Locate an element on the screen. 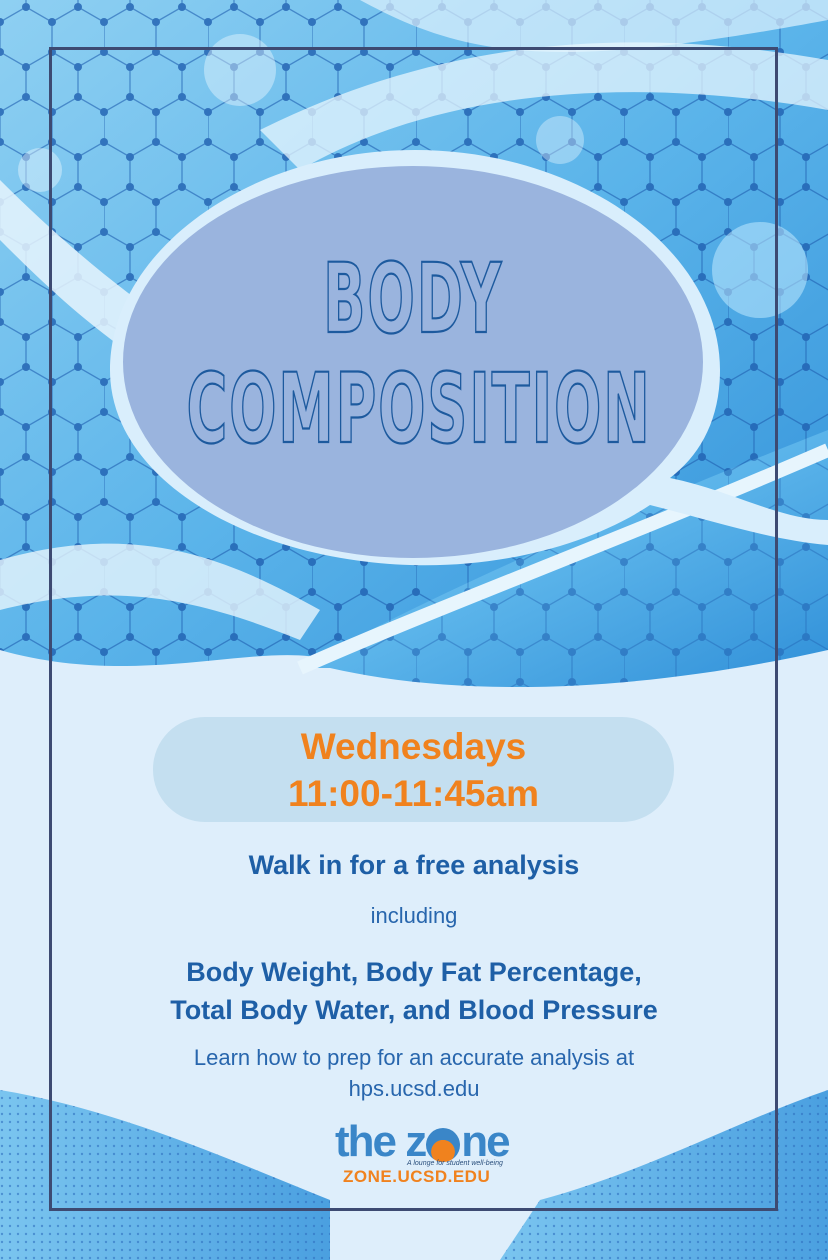 The width and height of the screenshot is (828, 1260). logo-wordmark: the z ne is located at coordinates (423, 1141).